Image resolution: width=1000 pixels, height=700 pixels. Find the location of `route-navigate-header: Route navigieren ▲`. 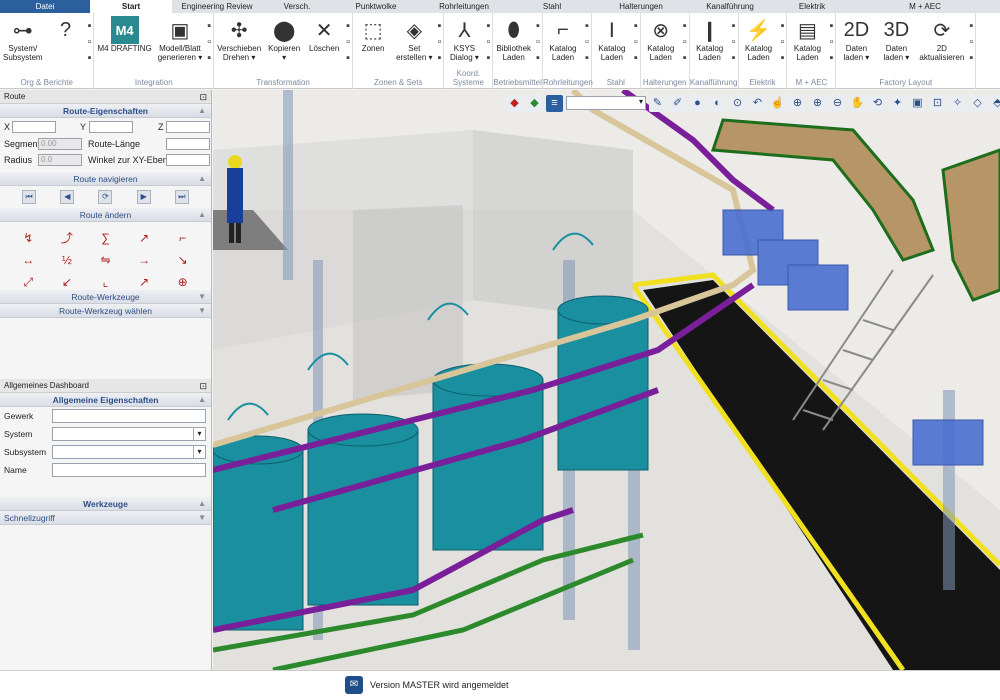

route-navigate-header: Route navigieren ▲ is located at coordinates (105, 179).